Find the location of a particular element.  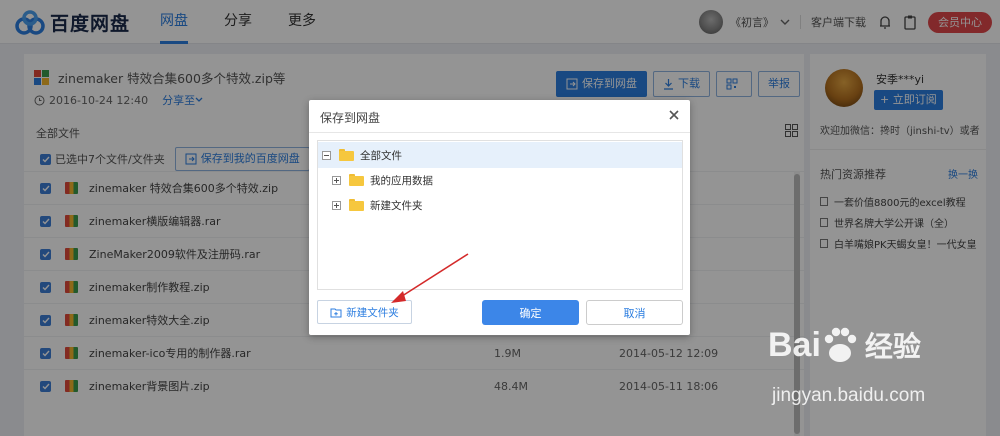

close-icon is located at coordinates (674, 115).